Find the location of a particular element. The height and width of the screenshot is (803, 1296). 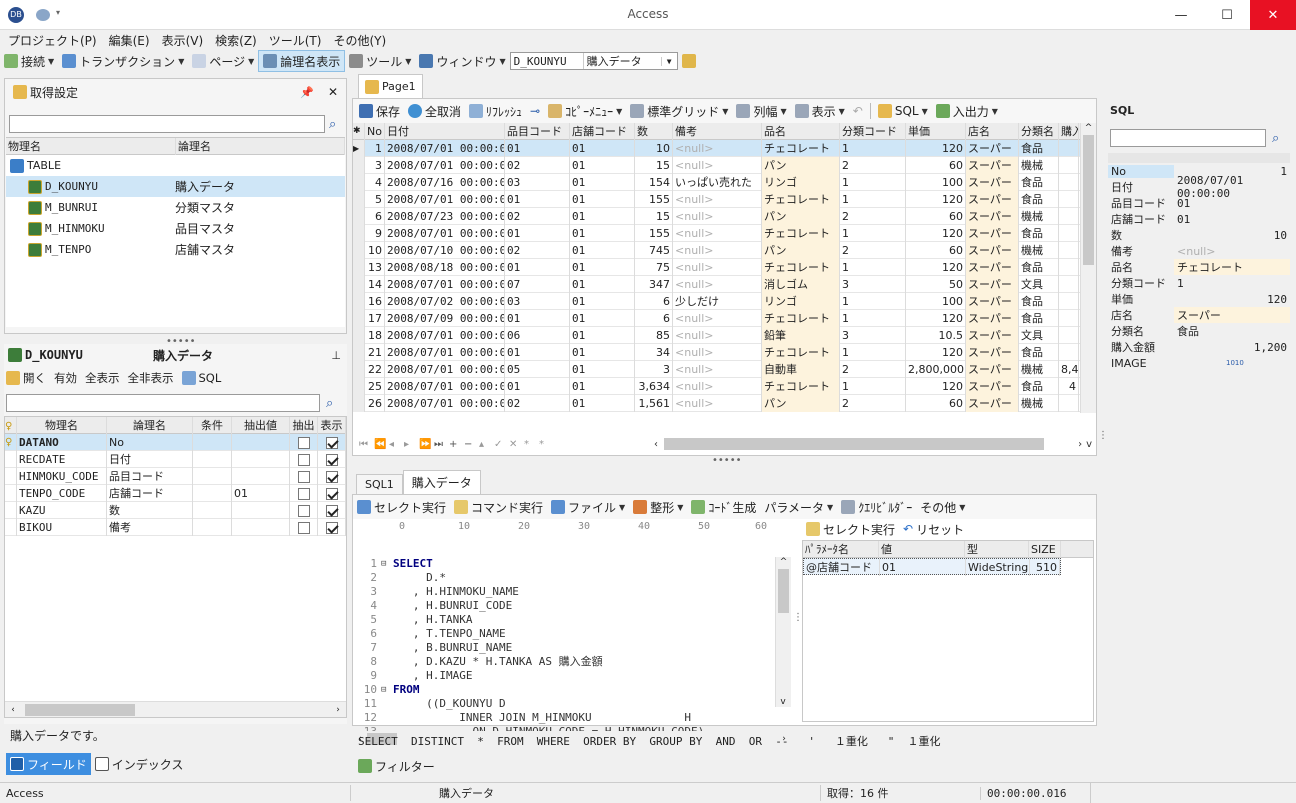

enable-button: 有効 is located at coordinates (65, 378).